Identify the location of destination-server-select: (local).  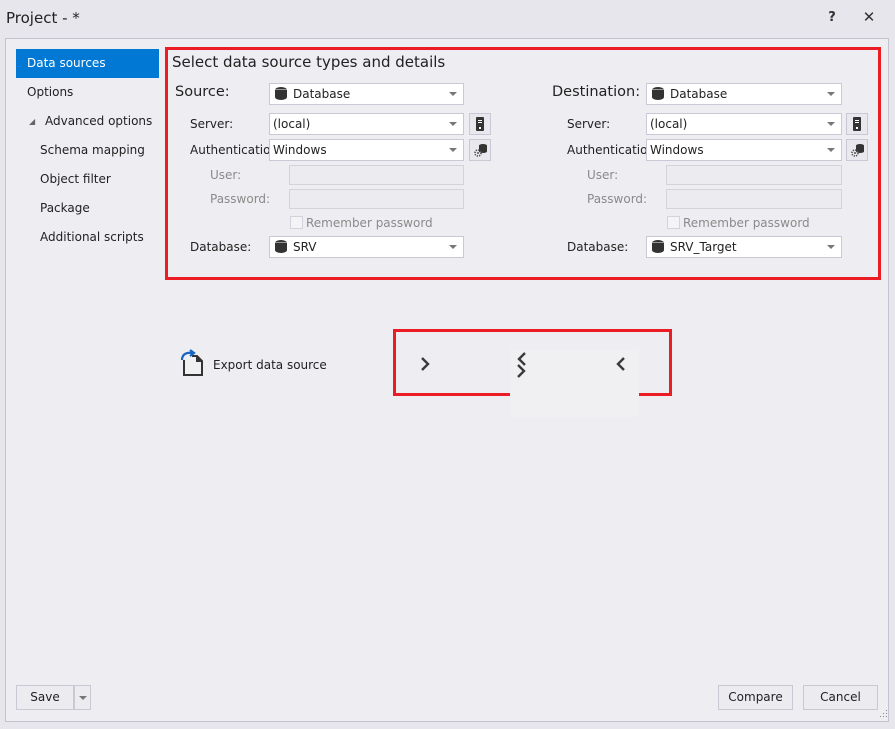
(744, 124).